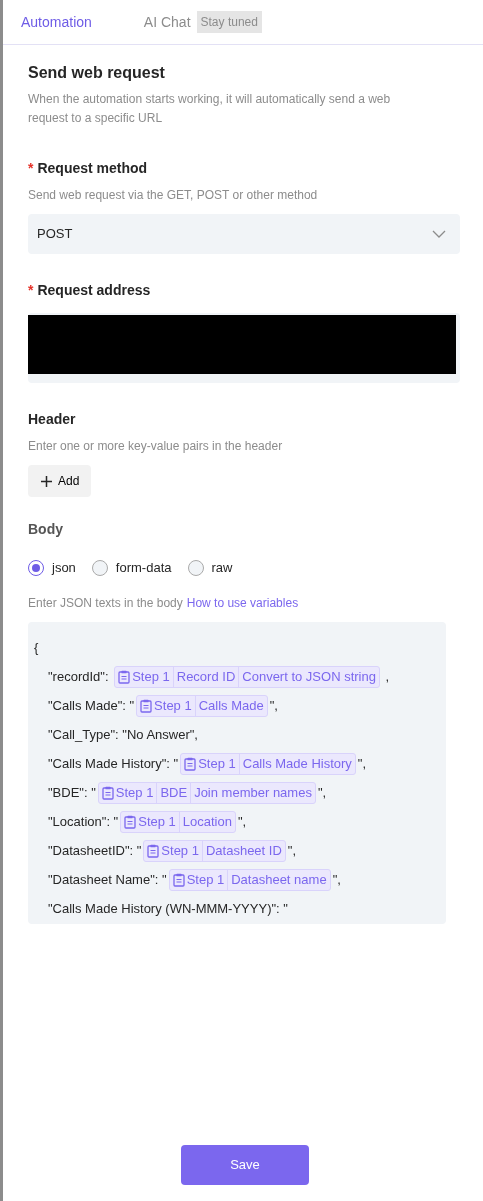 The width and height of the screenshot is (483, 1201). Describe the element at coordinates (439, 234) in the screenshot. I see `chevron-down-icon` at that location.